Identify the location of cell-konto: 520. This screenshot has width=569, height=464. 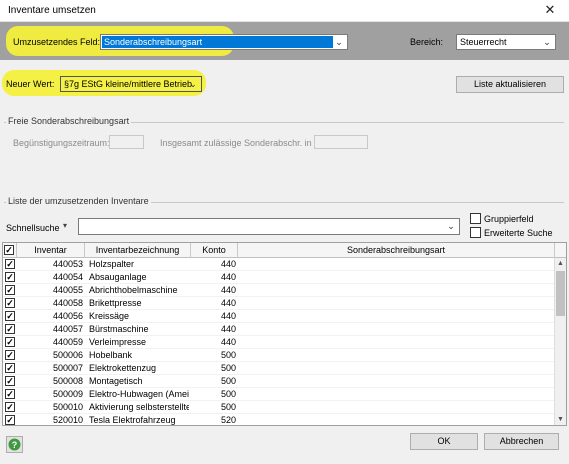
(228, 420).